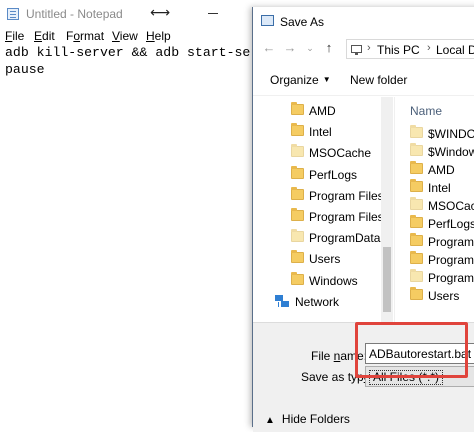 This screenshot has height=432, width=474. Describe the element at coordinates (398, 50) in the screenshot. I see `breadcrumb-this-pc: This PC` at that location.